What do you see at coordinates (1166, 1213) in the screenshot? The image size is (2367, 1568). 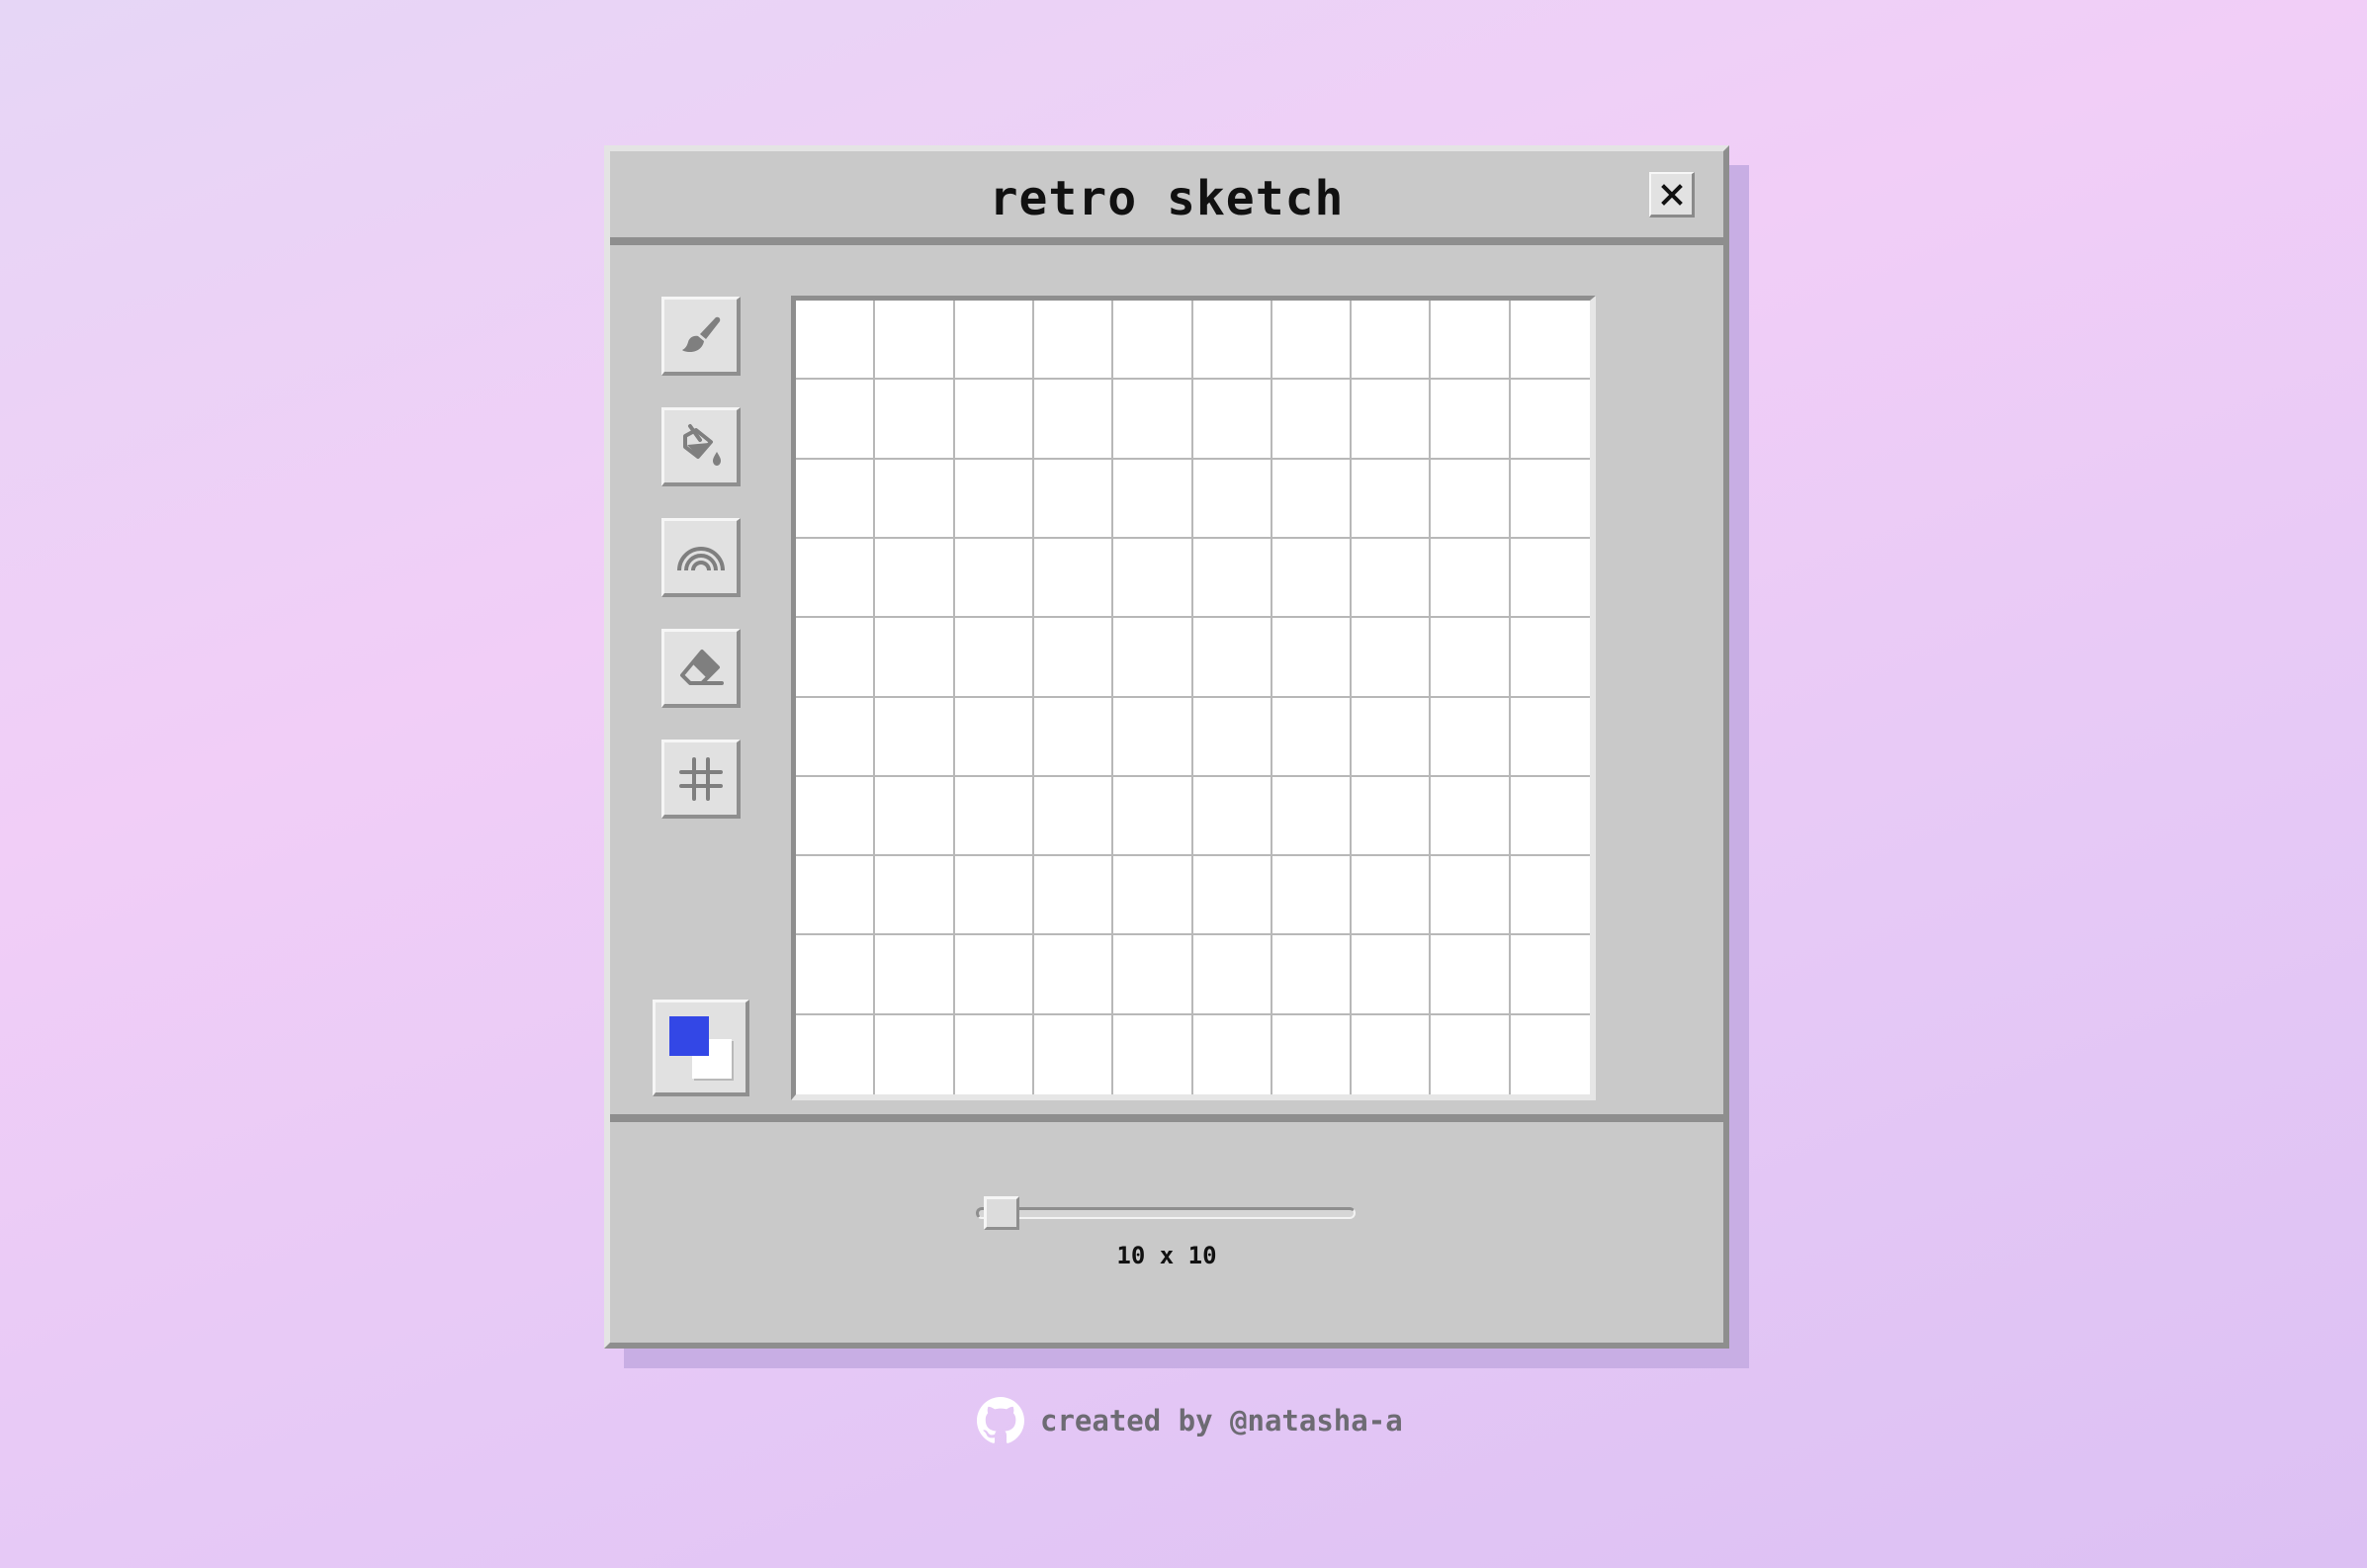 I see `grid-size-slider-track` at bounding box center [1166, 1213].